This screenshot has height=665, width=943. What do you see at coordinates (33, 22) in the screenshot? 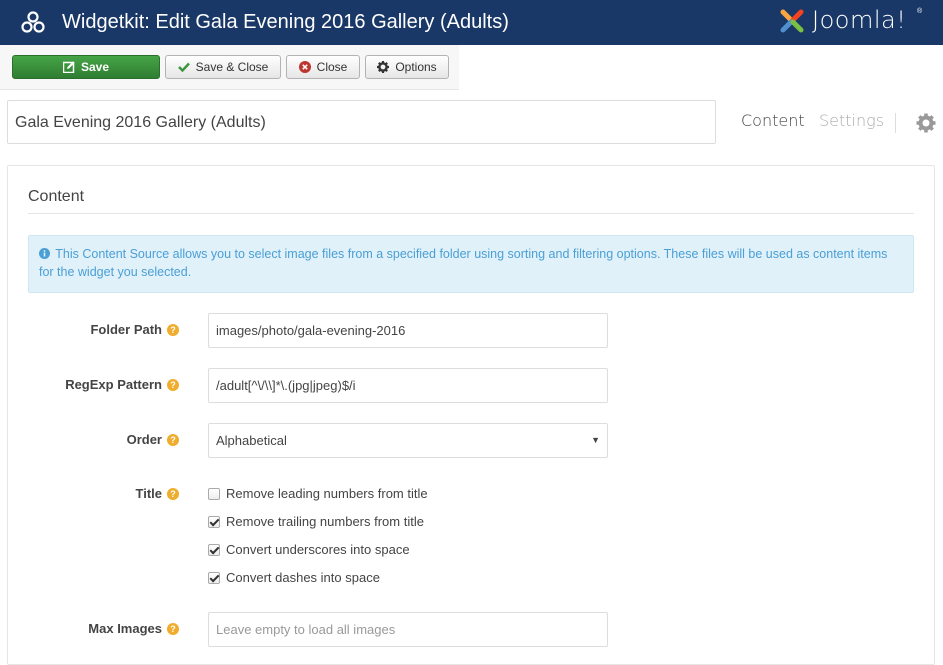
I see `widgetkit-logo-icon` at bounding box center [33, 22].